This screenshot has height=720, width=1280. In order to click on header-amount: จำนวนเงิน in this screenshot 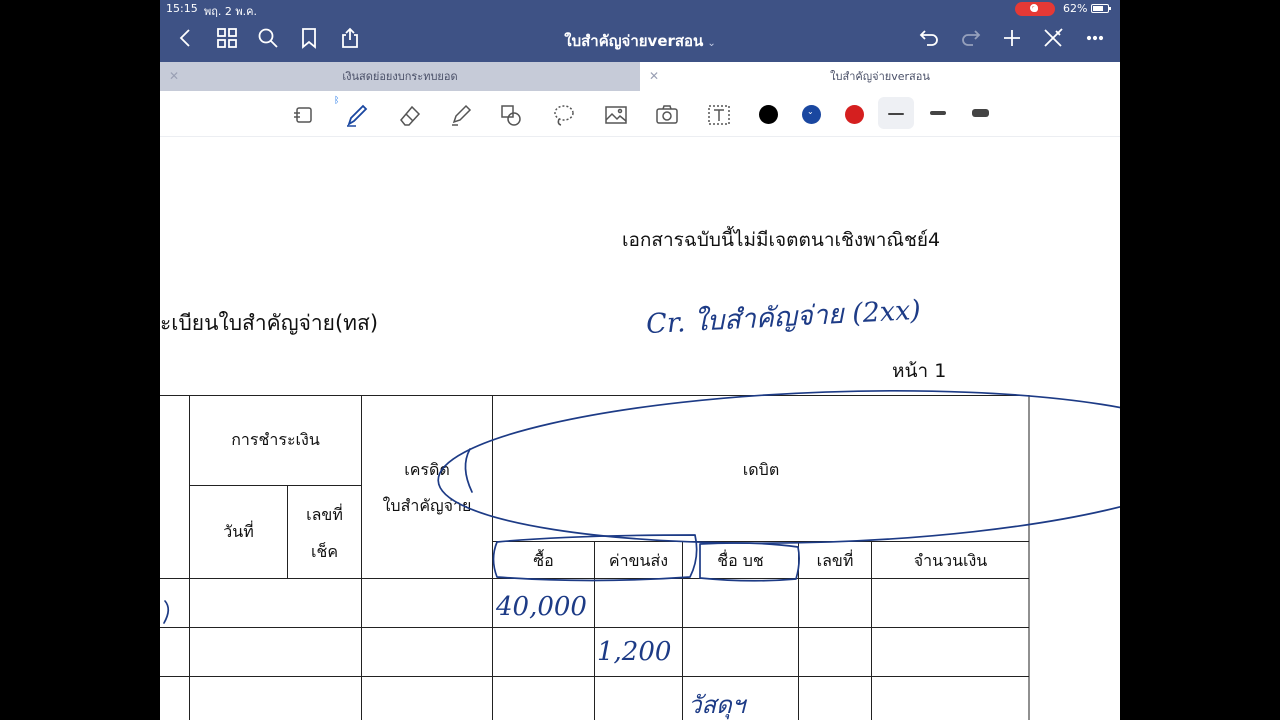, I will do `click(950, 560)`.